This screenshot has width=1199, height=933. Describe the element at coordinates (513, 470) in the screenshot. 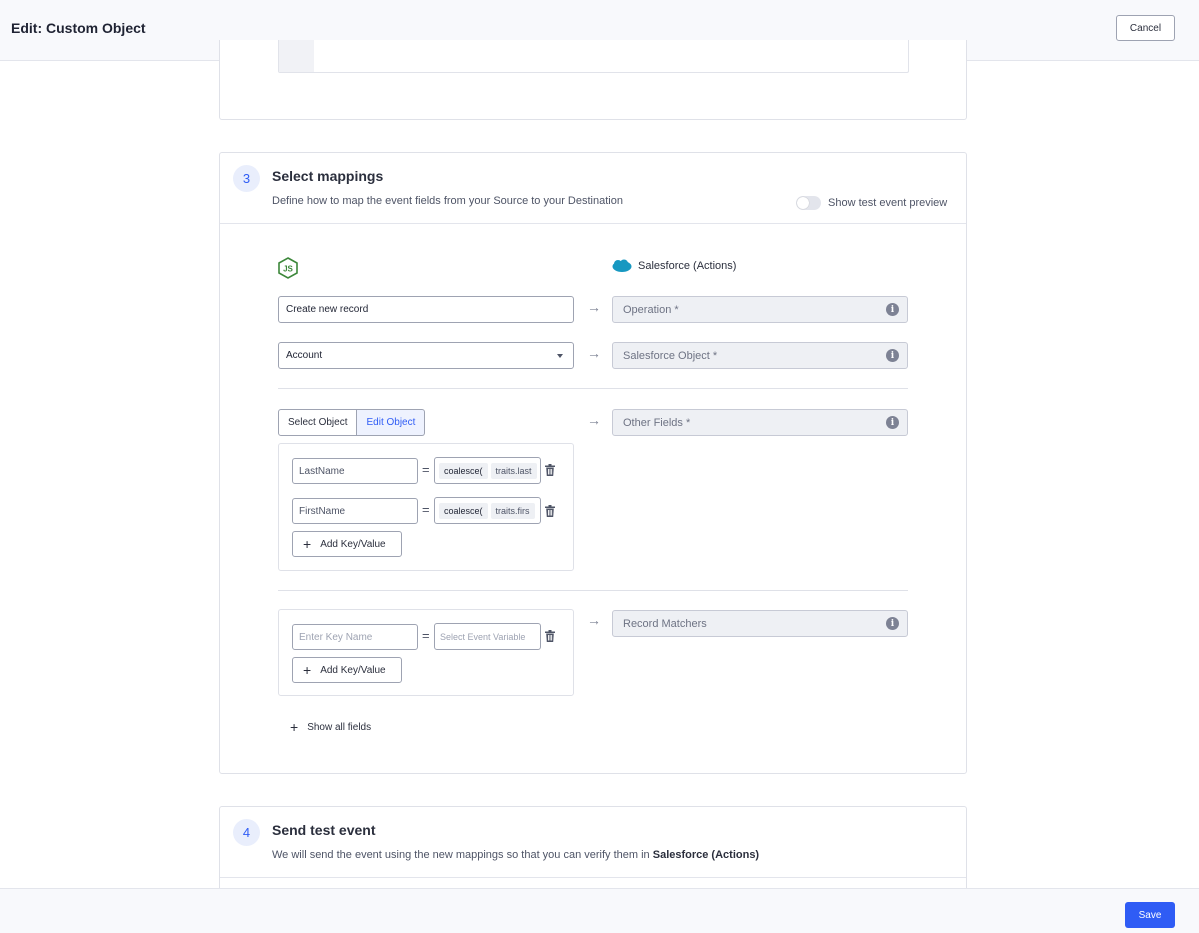

I see `variable-token: traits.last` at that location.